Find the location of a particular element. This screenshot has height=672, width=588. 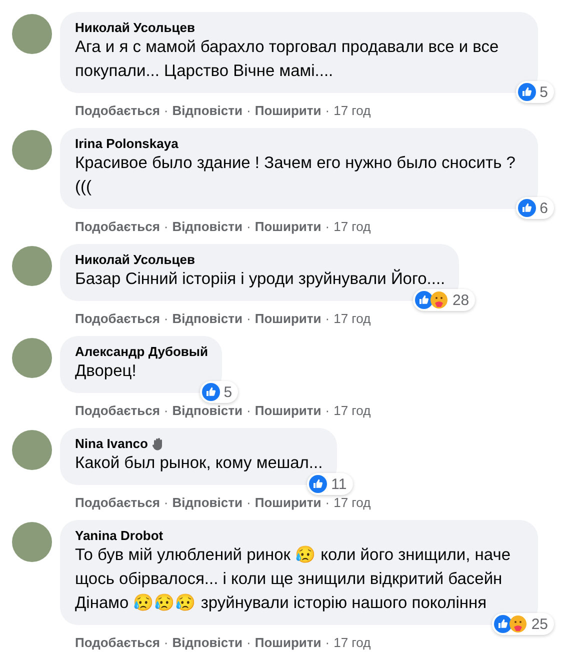

author-name: Александр Дубовый is located at coordinates (141, 351).